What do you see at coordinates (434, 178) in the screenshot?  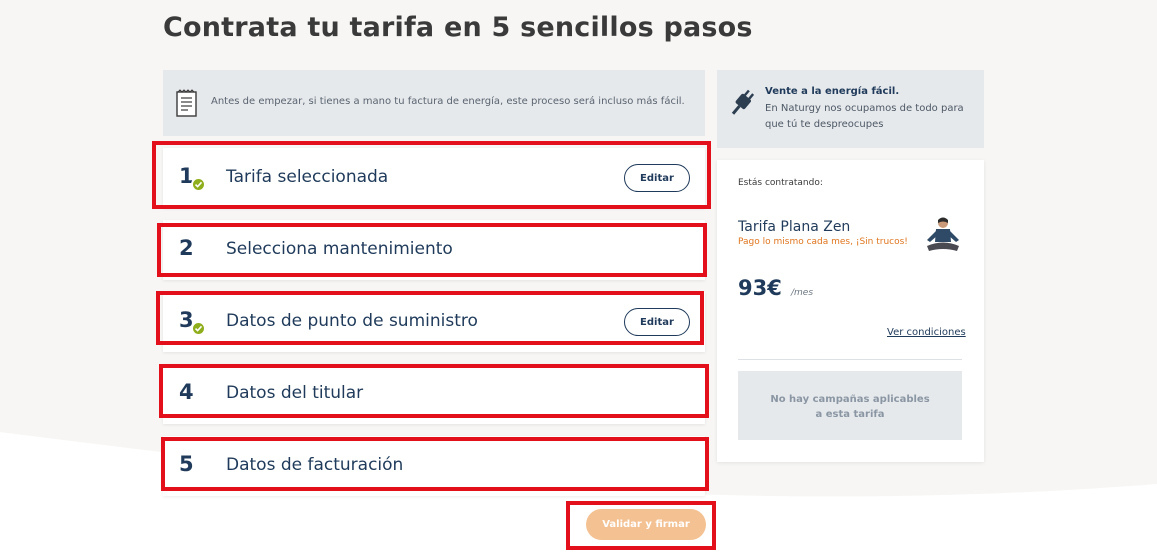 I see `step-1-tarifa-seleccionada: 1 Tarifa seleccionada Editar` at bounding box center [434, 178].